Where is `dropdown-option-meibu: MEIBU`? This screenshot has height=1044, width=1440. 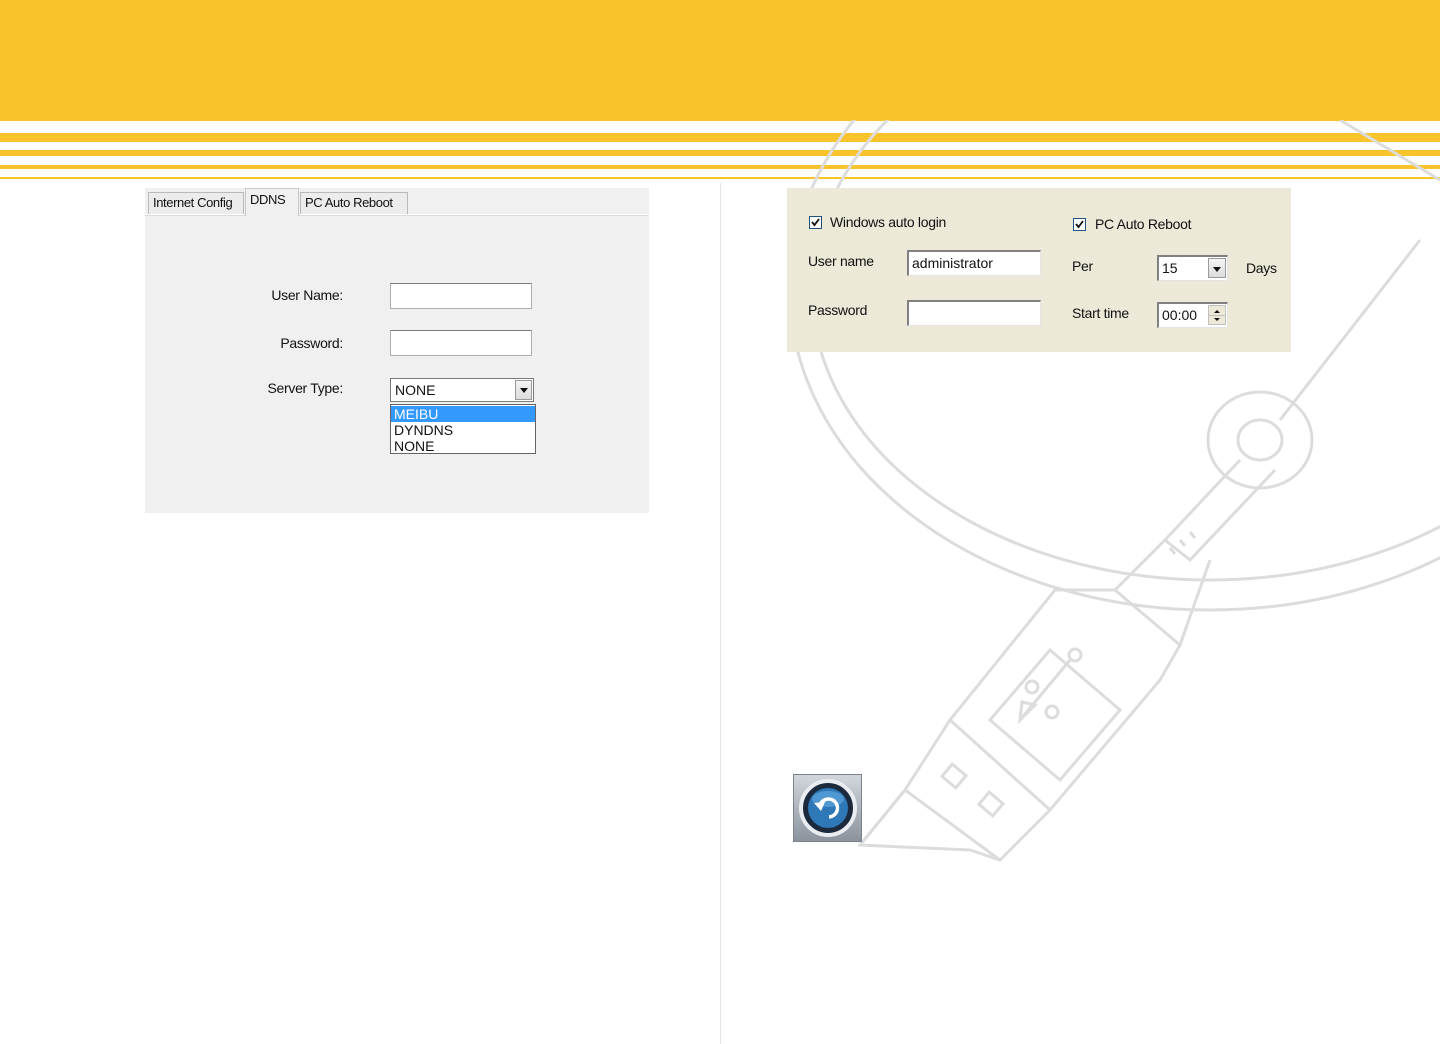
dropdown-option-meibu: MEIBU is located at coordinates (463, 414).